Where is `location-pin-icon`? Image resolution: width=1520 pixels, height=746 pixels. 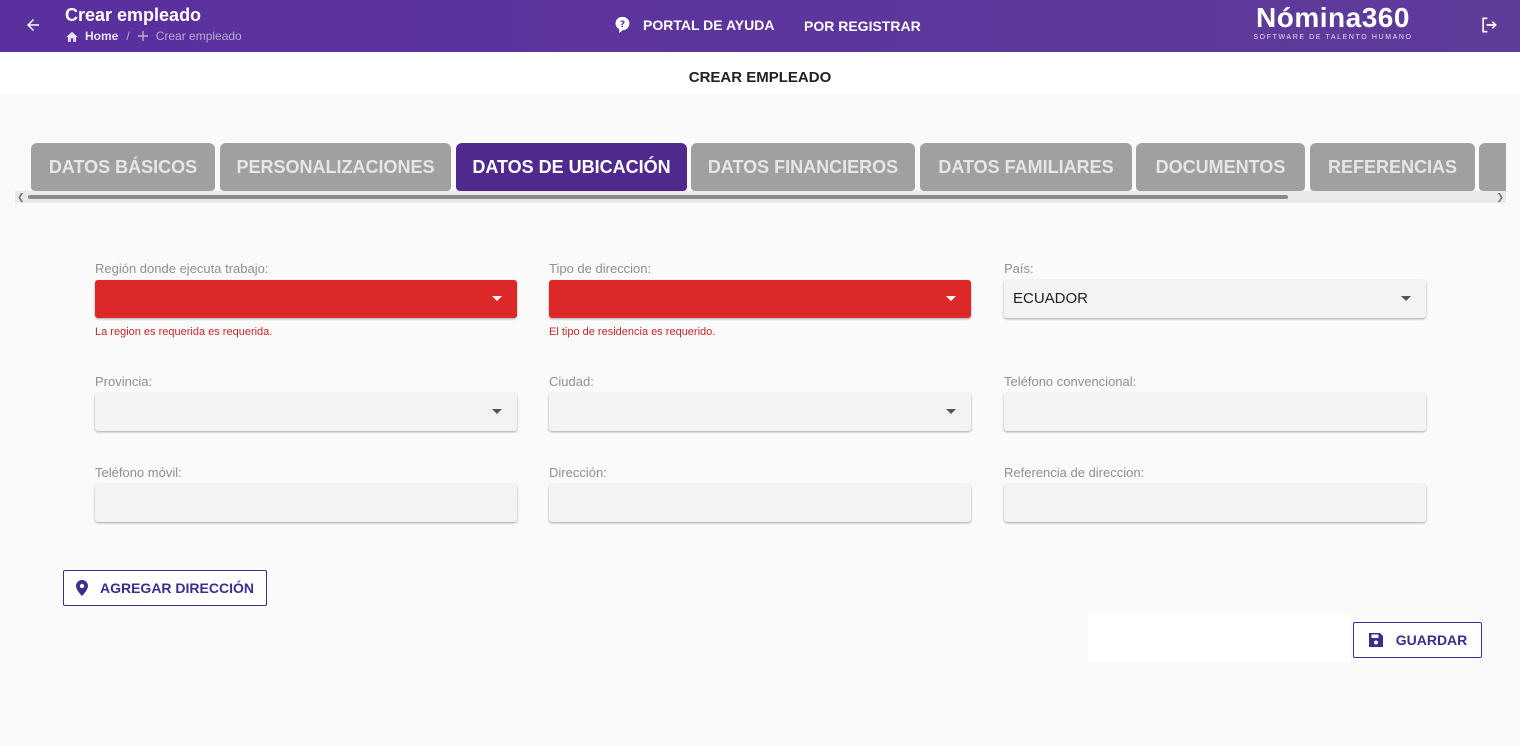
location-pin-icon is located at coordinates (81, 588).